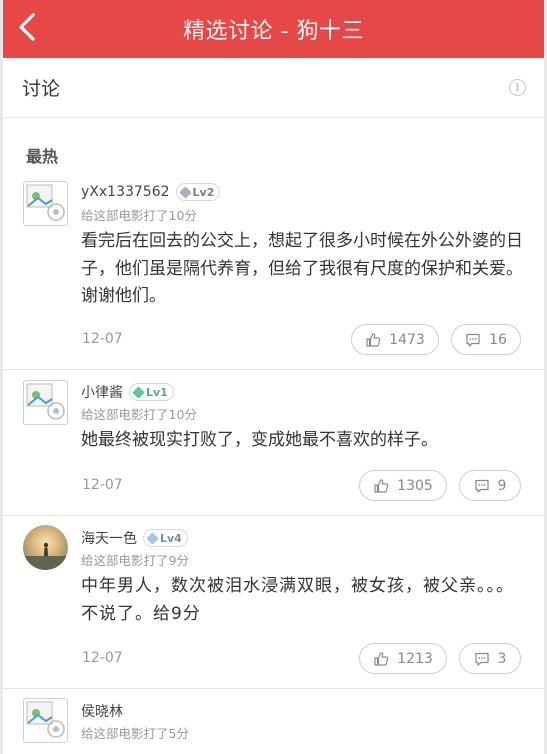 The width and height of the screenshot is (547, 754). I want to click on reply-count: 3, so click(502, 658).